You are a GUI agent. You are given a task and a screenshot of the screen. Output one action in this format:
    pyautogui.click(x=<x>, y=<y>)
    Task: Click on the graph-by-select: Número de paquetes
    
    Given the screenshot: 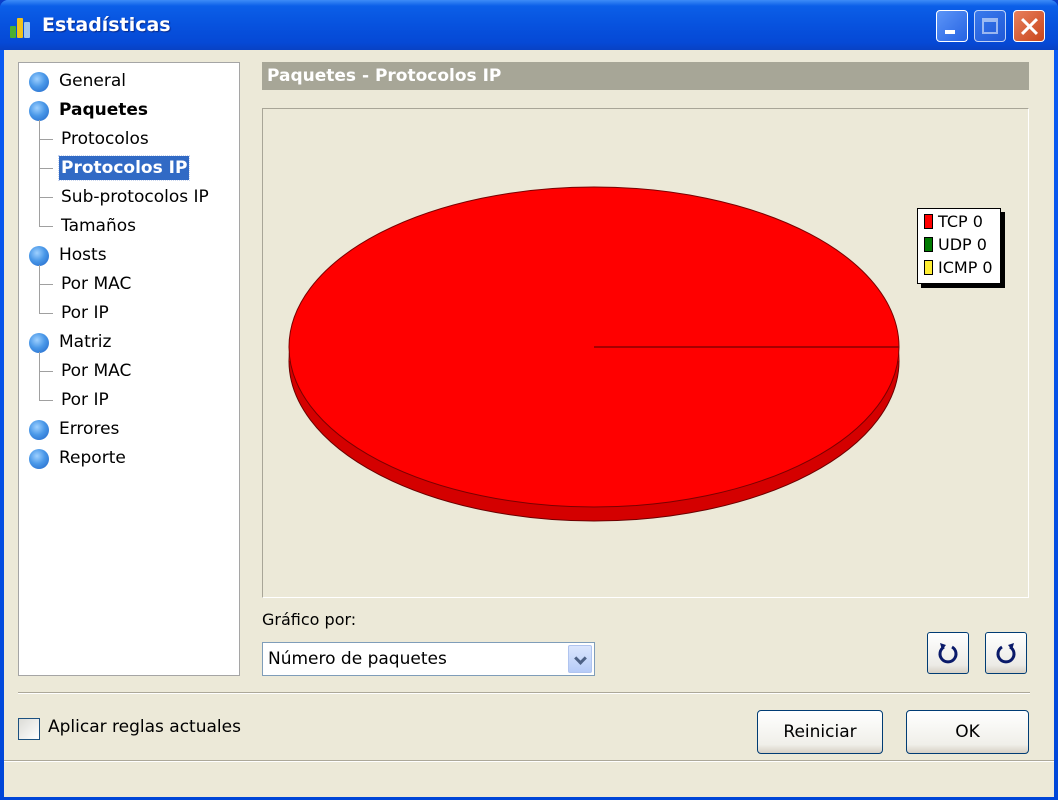 What is the action you would take?
    pyautogui.click(x=428, y=659)
    